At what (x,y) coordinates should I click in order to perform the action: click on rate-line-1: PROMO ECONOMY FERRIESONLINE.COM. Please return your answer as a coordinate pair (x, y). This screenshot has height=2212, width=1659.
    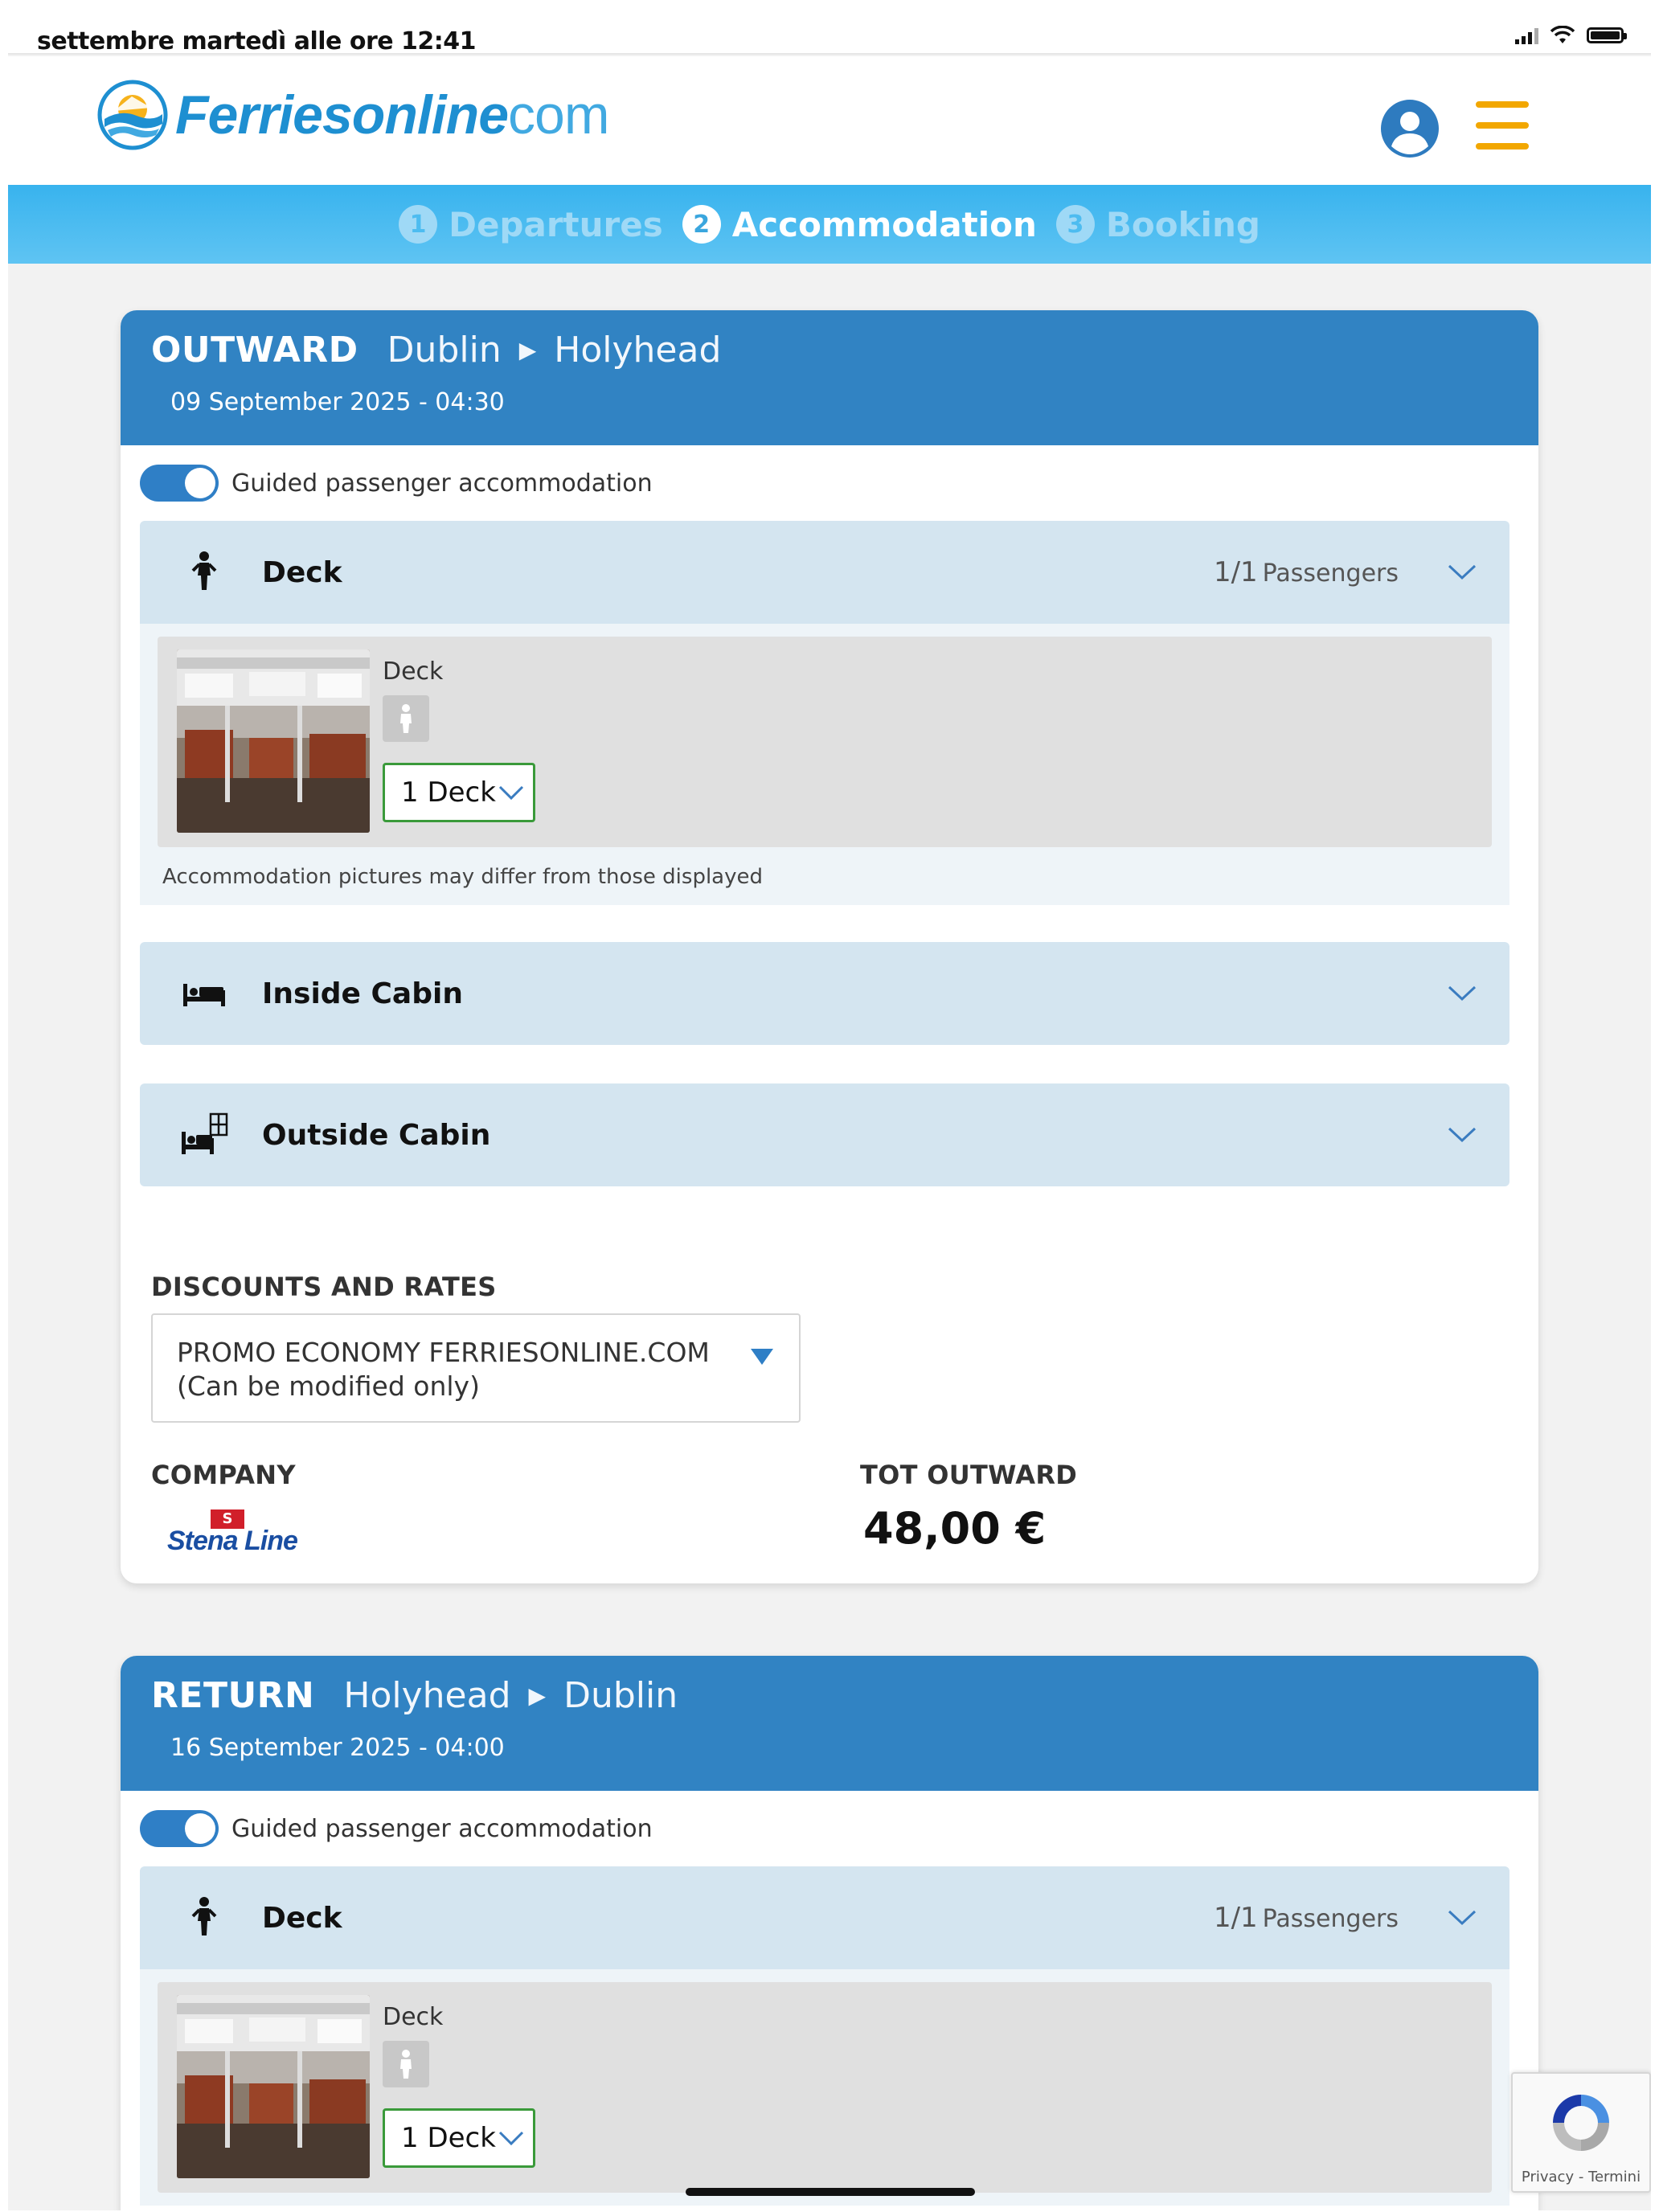
    Looking at the image, I should click on (443, 1352).